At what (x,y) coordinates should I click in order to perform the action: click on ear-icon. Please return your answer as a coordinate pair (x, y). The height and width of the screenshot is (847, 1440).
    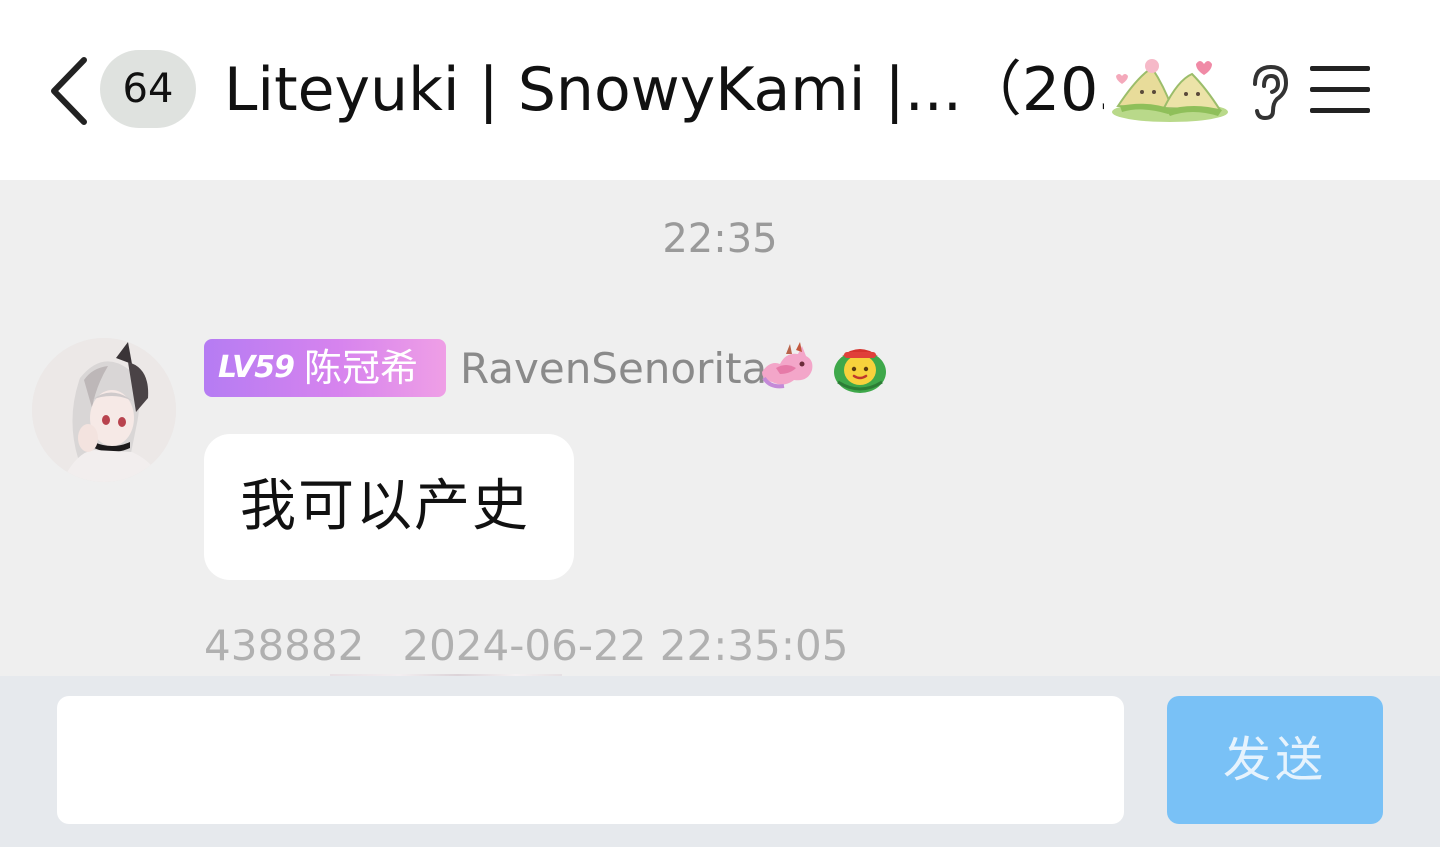
    Looking at the image, I should click on (1269, 92).